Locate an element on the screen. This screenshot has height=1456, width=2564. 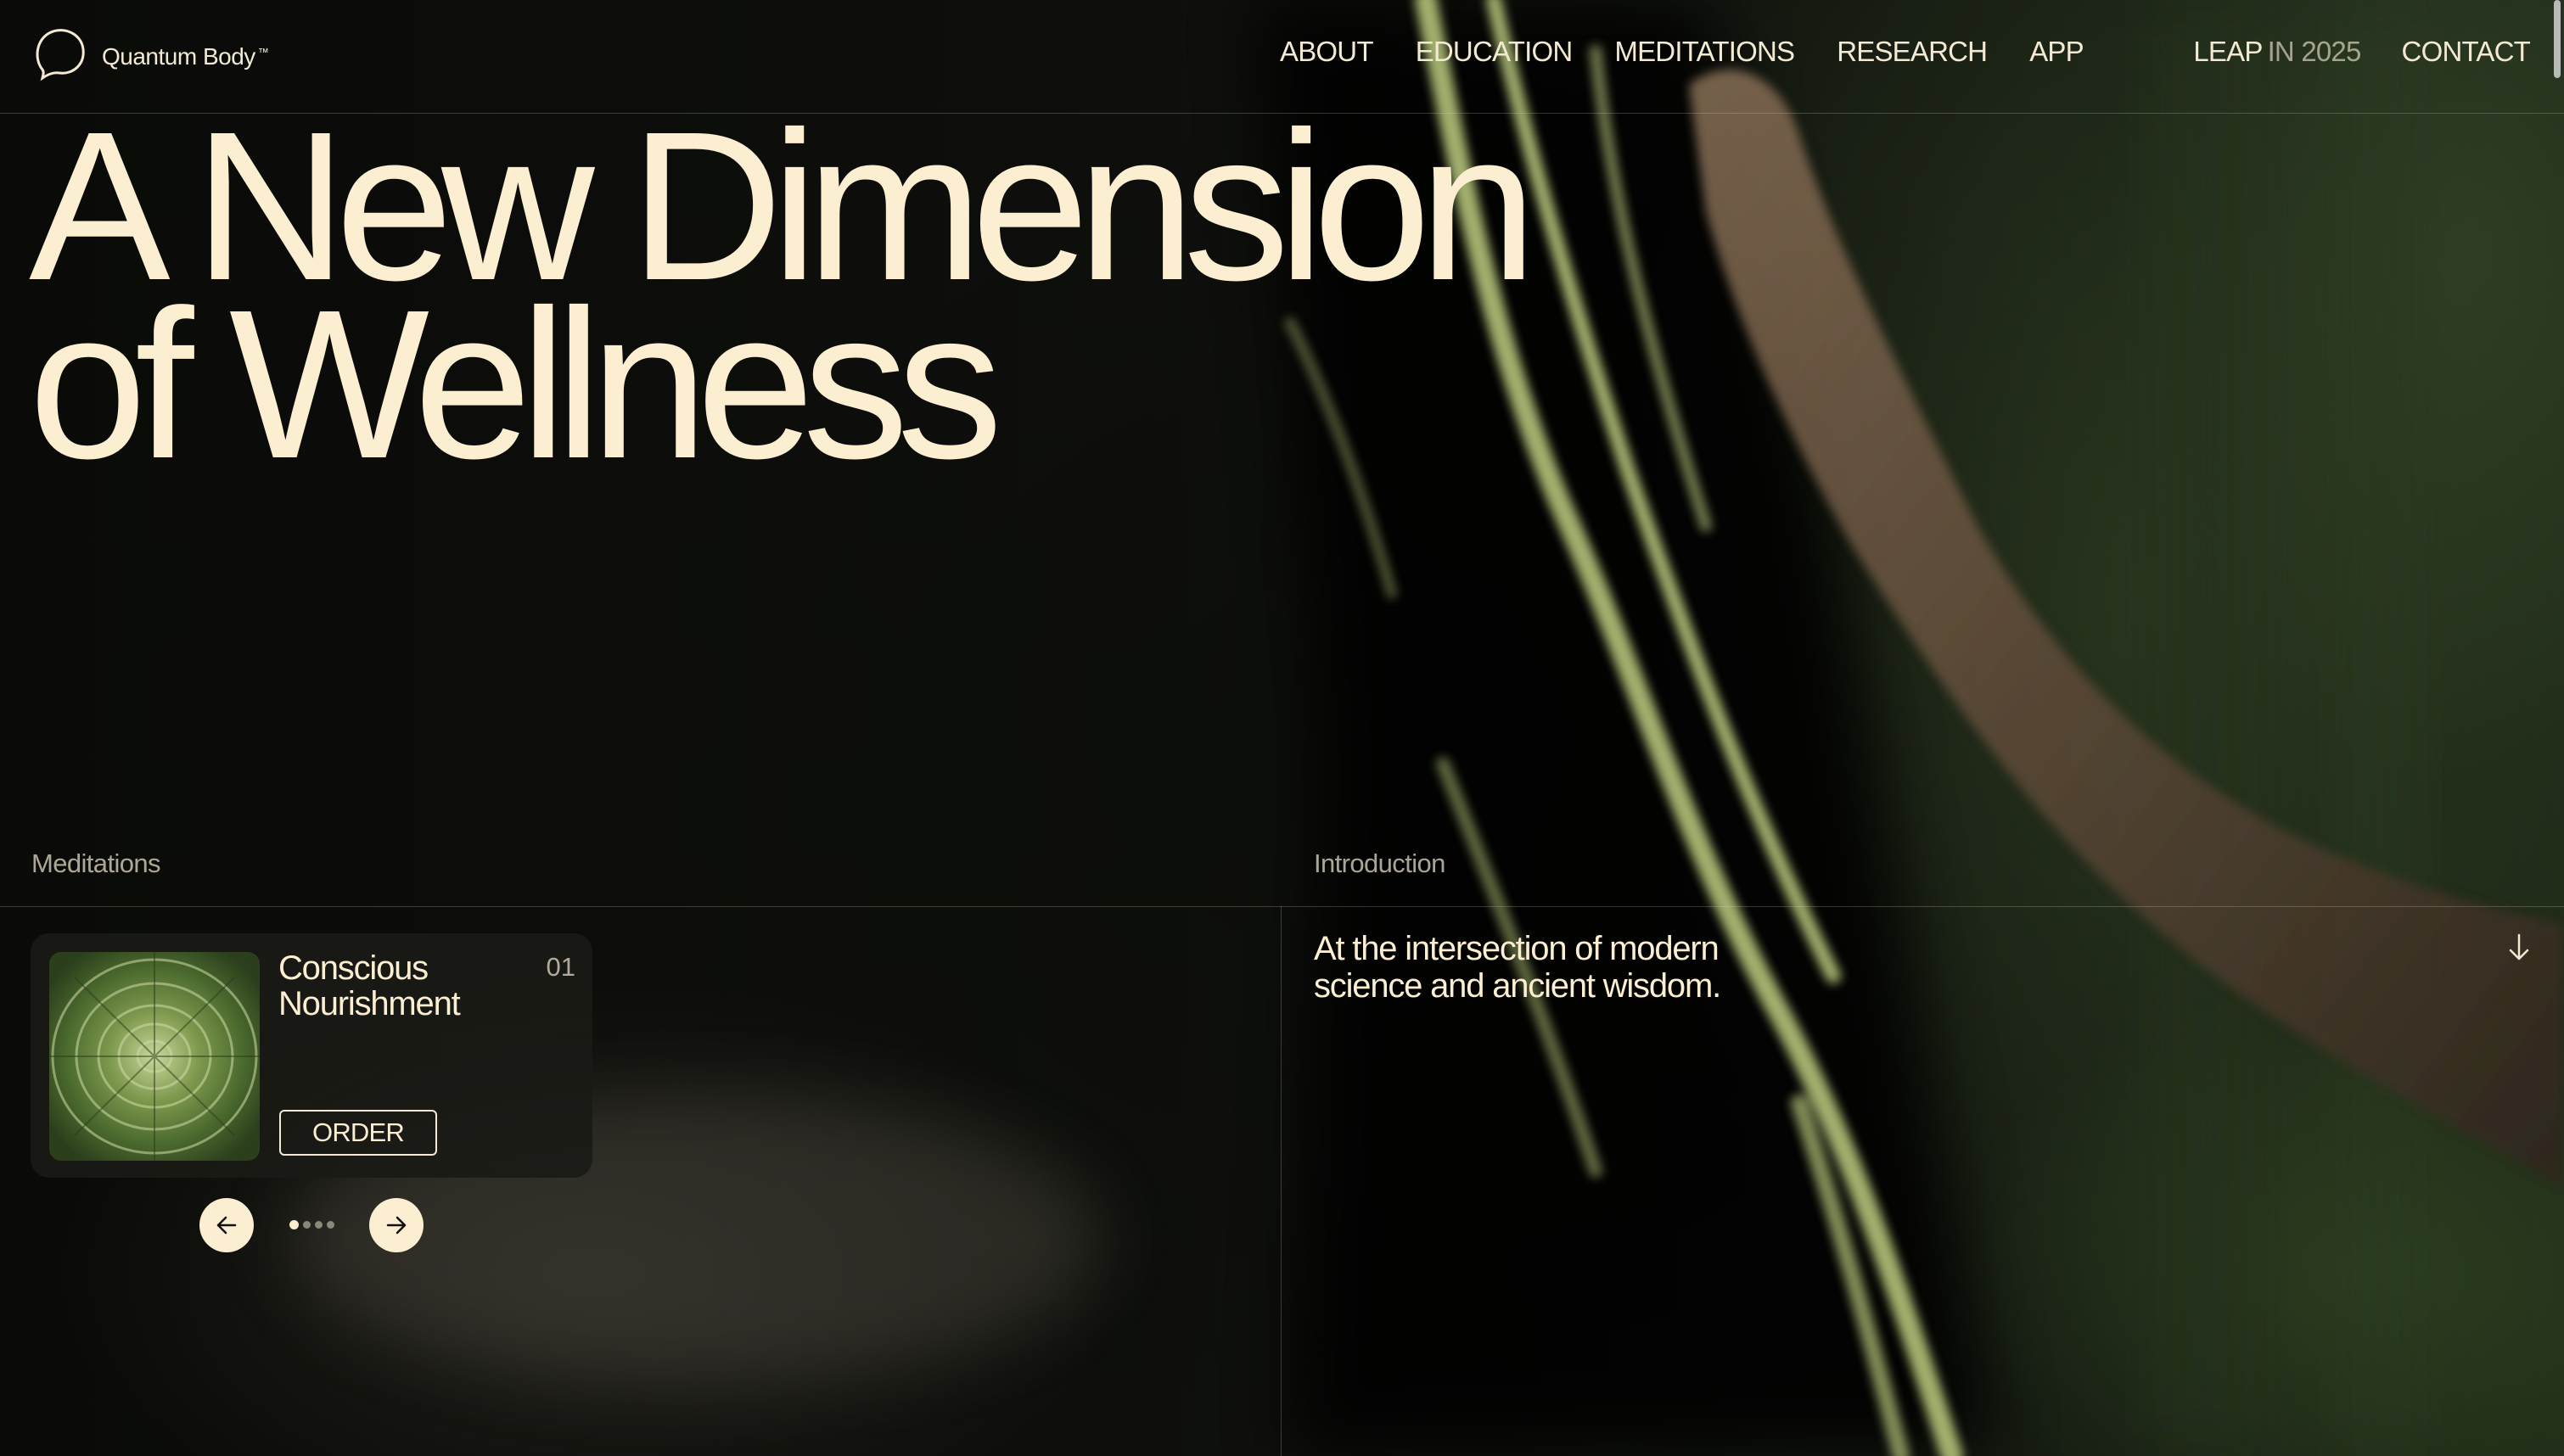
main-nav: ABOUT EDUCATION MEDITATIONS RESEARCH APP is located at coordinates (1703, 52).